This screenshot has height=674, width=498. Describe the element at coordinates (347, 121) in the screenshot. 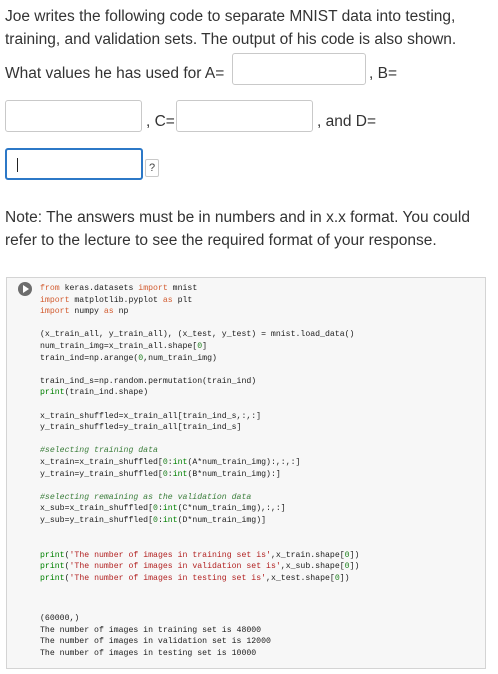

I see `label-d: , and D=` at that location.